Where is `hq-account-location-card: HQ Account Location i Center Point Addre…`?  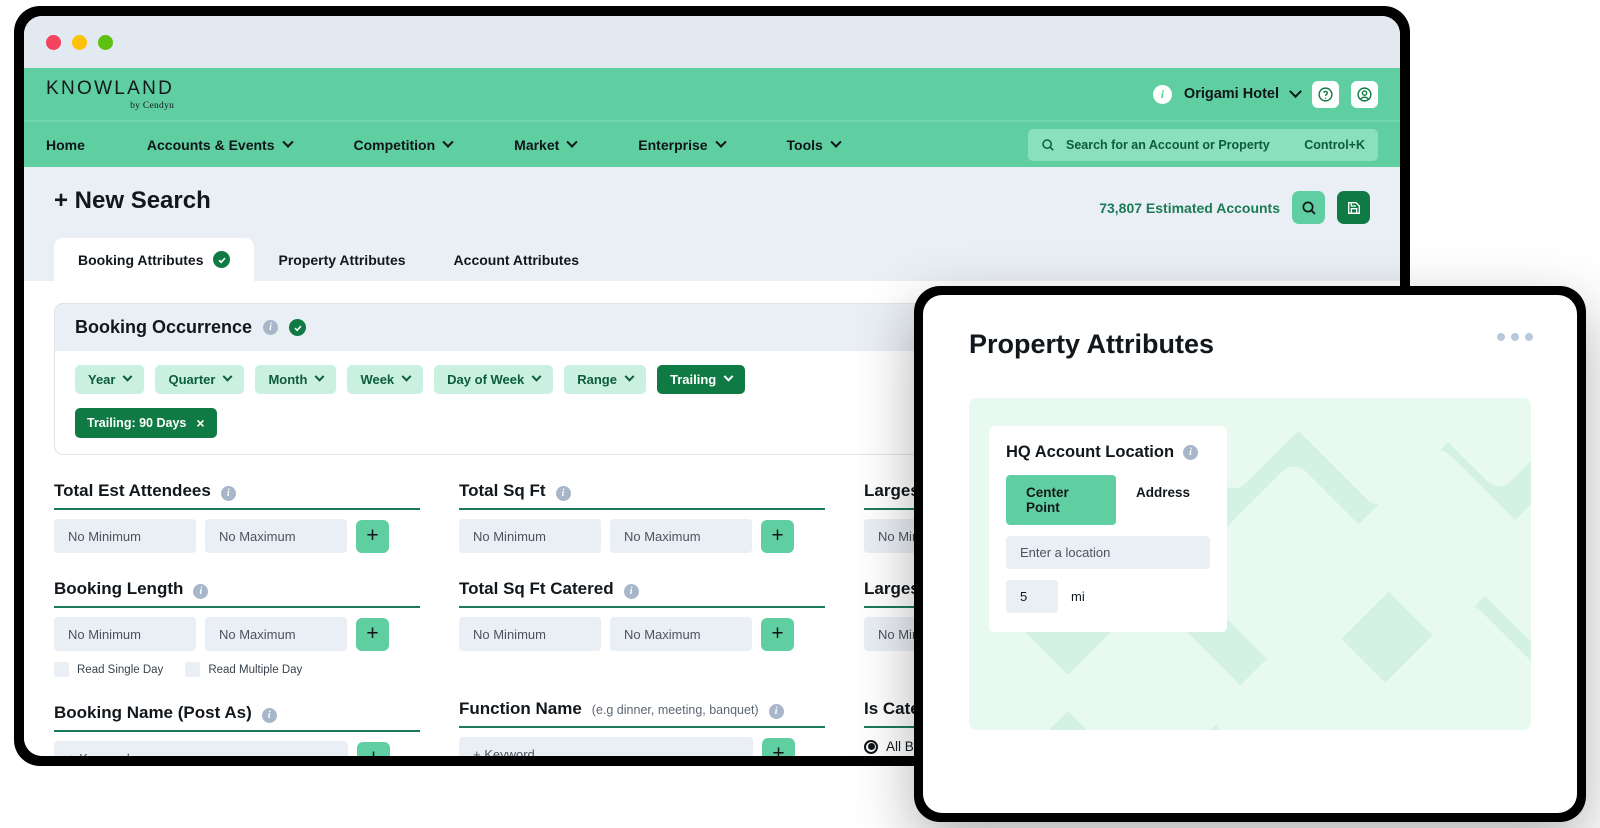 hq-account-location-card: HQ Account Location i Center Point Addre… is located at coordinates (1108, 529).